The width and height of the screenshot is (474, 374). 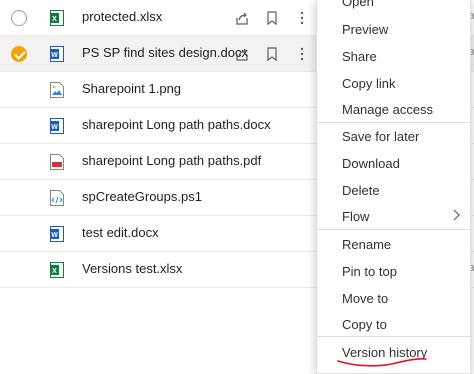 I want to click on annotation-underline, so click(x=382, y=362).